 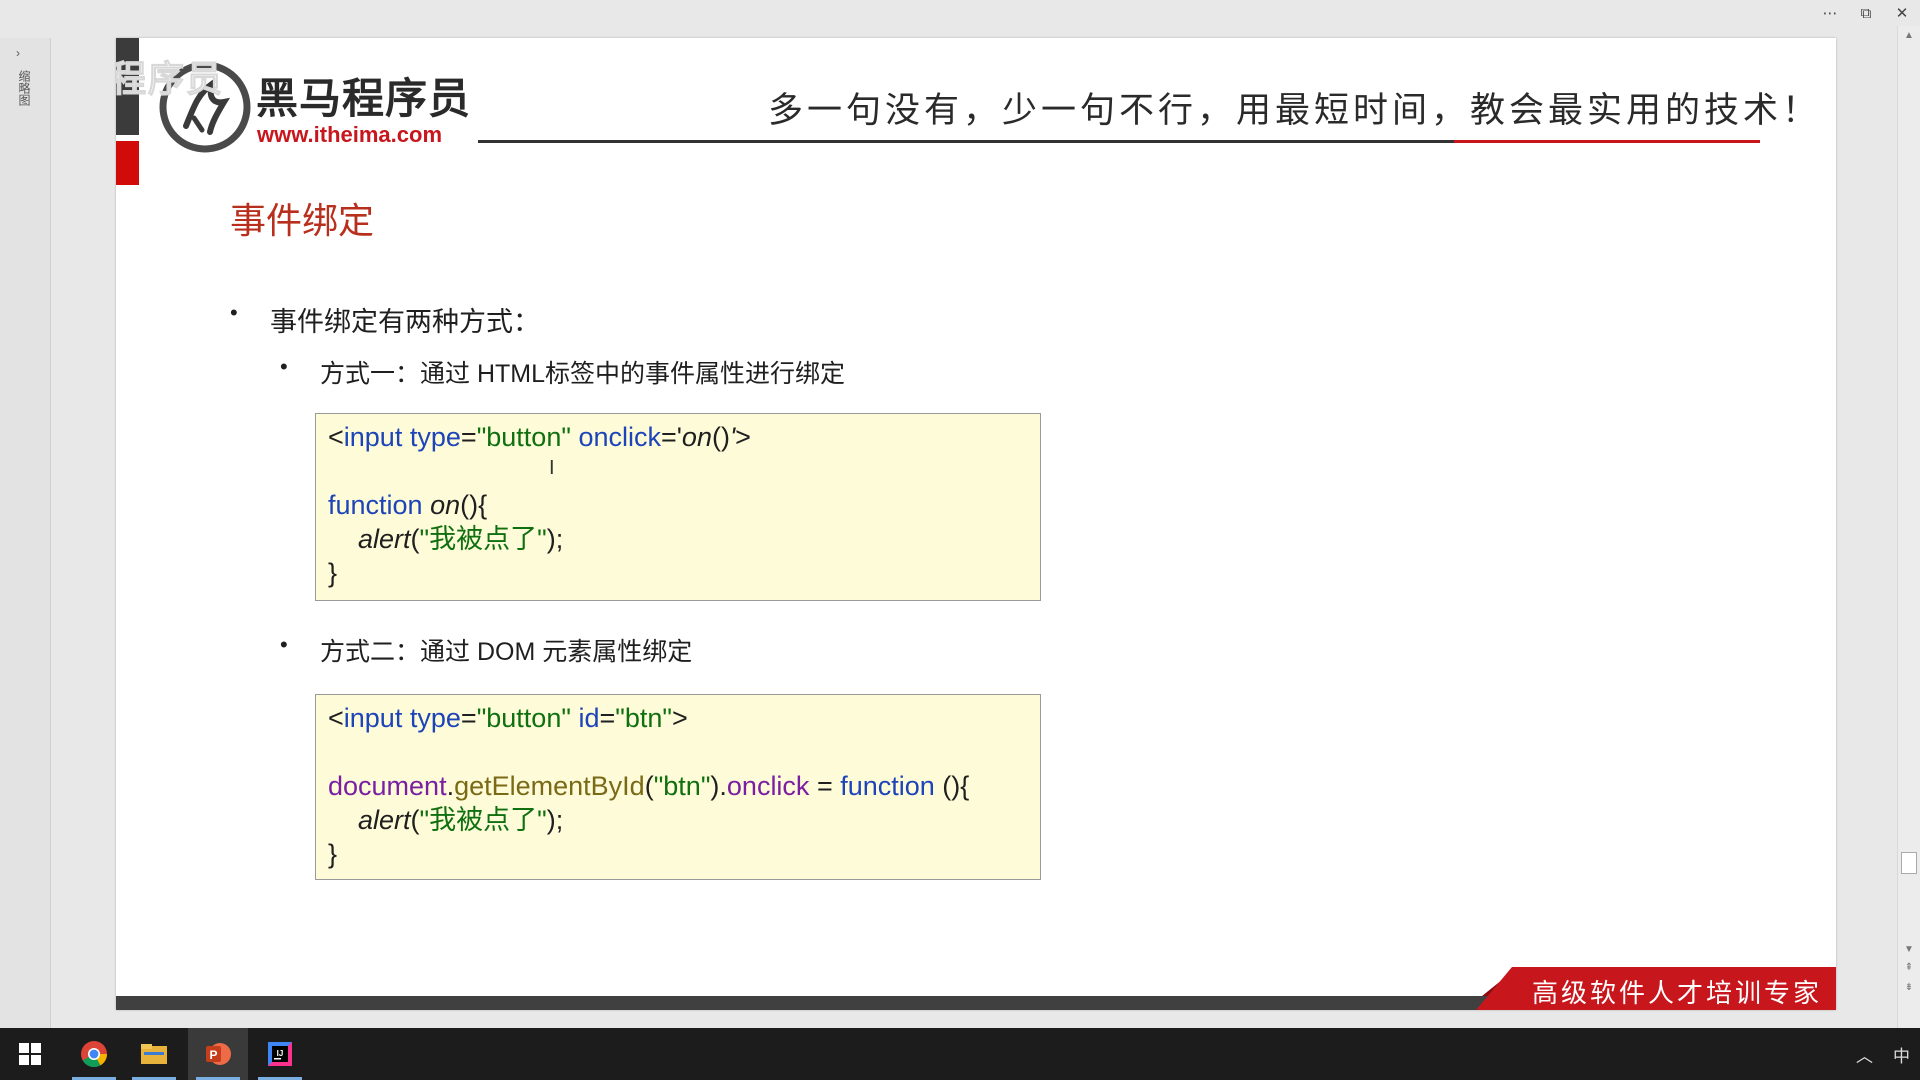 I want to click on vertical-scrollbar: ▲ ▼ ⇞ ⇟, so click(x=1908, y=527).